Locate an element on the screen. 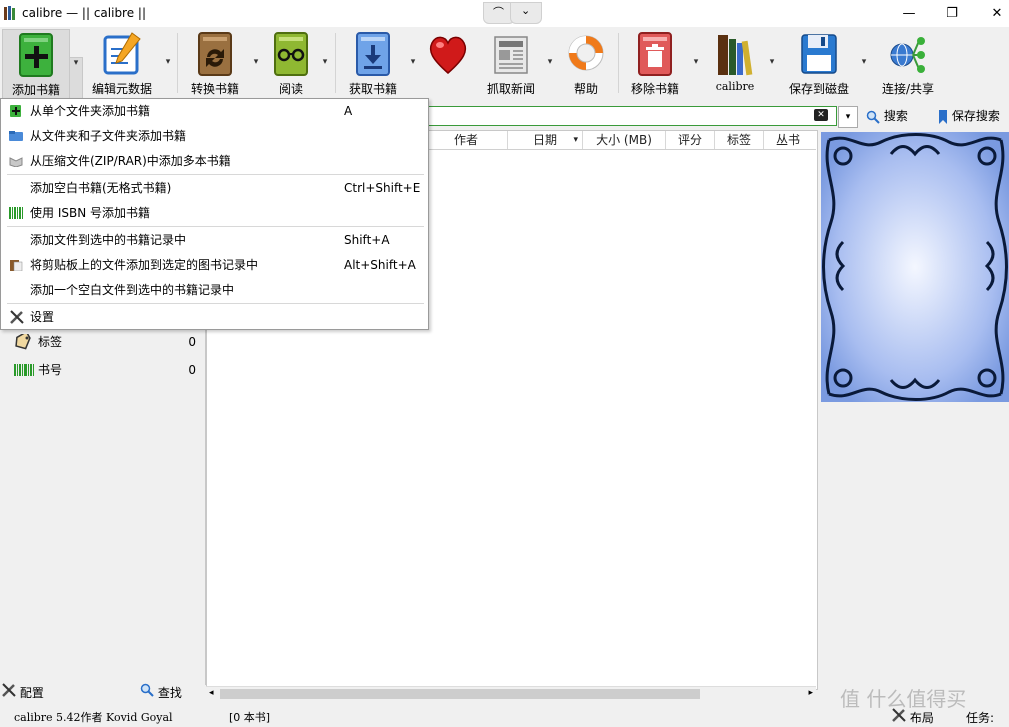 This screenshot has height=727, width=1009. quick-access-right: ⌄ is located at coordinates (526, 13).